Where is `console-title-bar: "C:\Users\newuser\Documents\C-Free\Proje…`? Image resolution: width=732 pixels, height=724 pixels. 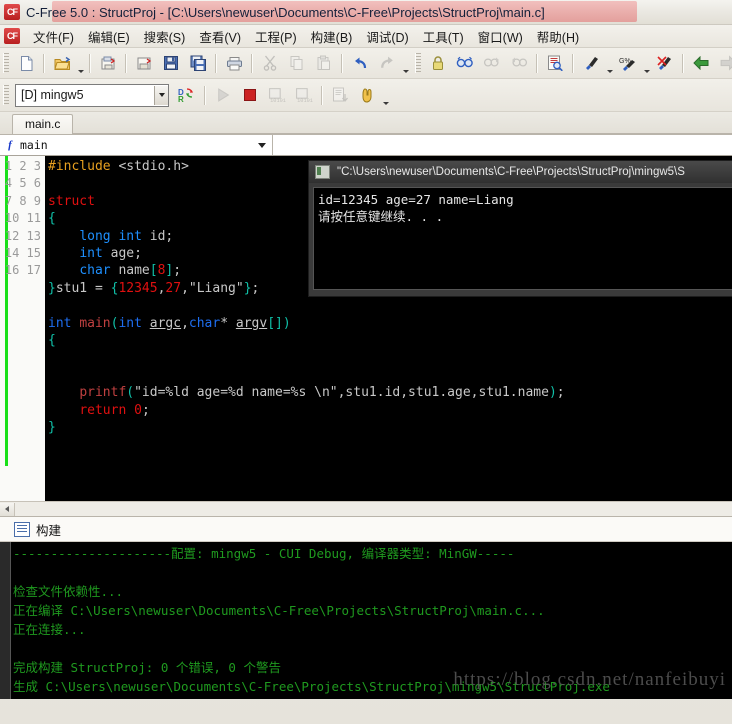
console-title-bar: "C:\Users\newuser\Documents\C-Free\Proje… is located at coordinates (520, 172).